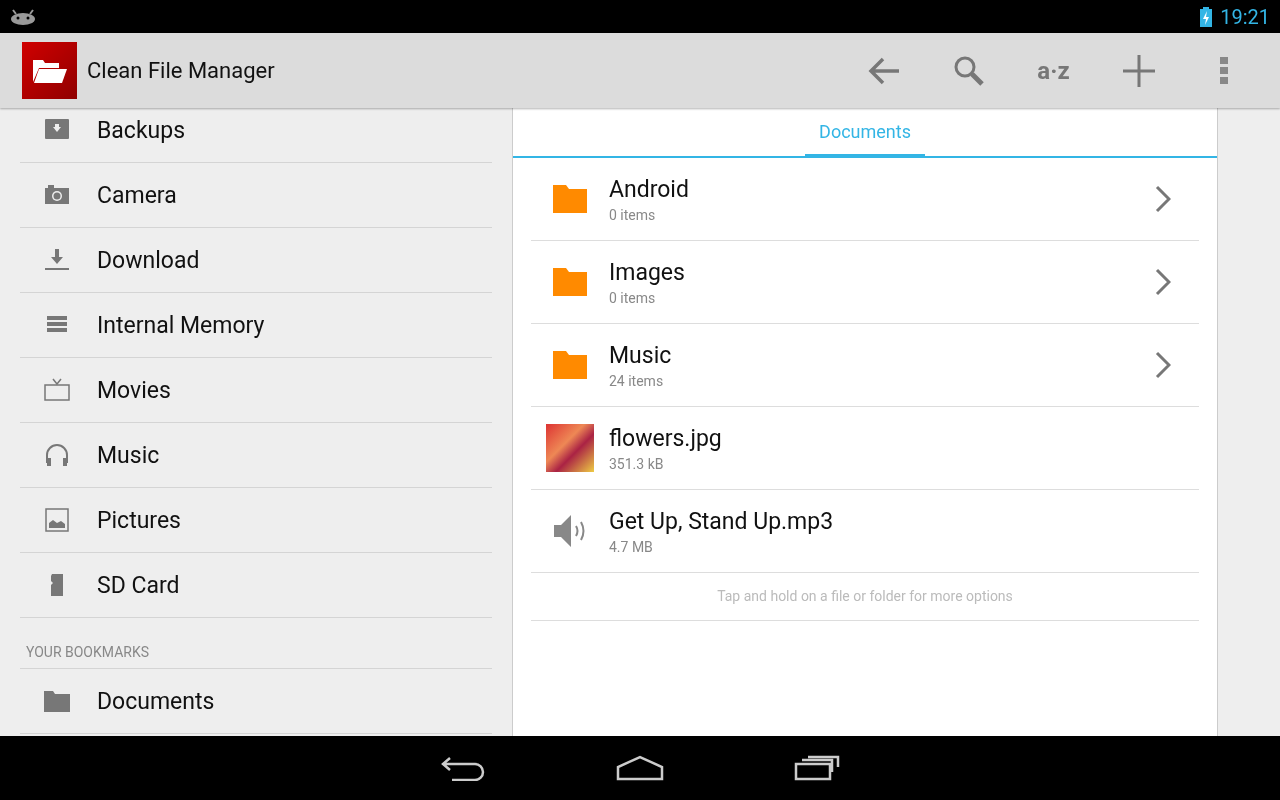  I want to click on headphones-icon, so click(57, 455).